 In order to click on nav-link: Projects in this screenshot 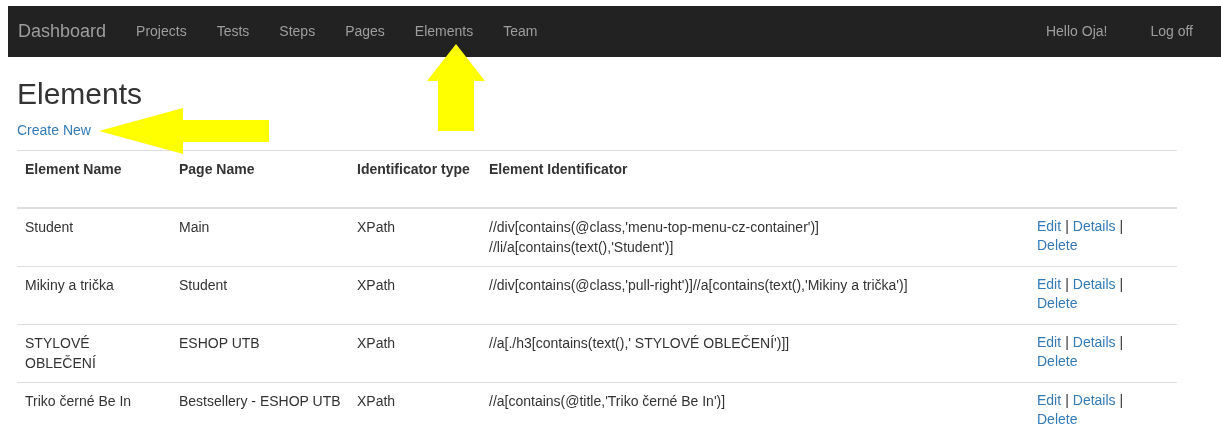, I will do `click(161, 31)`.